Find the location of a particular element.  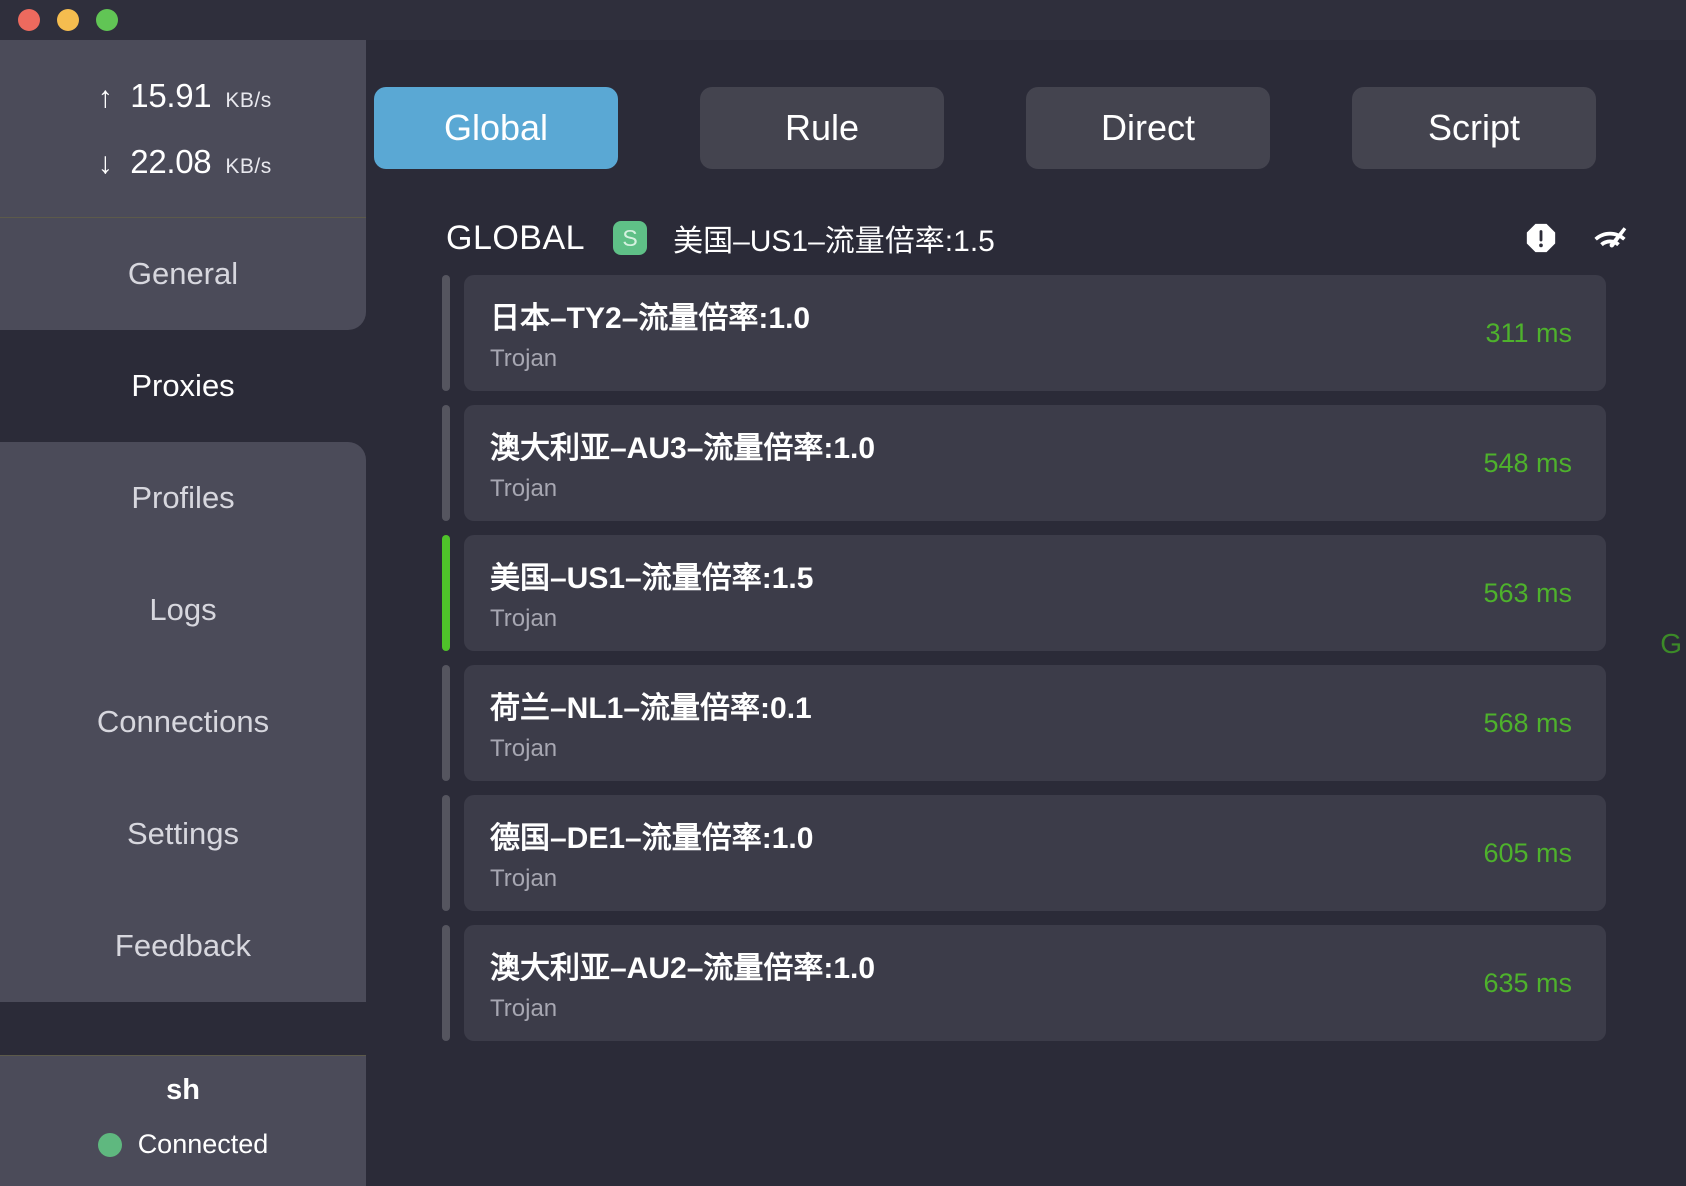

download-speed-value: 22.08 is located at coordinates (171, 161).